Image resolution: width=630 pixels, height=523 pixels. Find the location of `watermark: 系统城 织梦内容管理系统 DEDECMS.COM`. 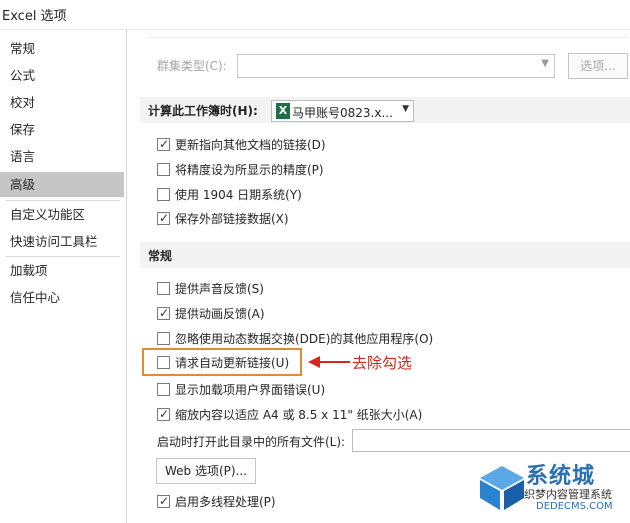

watermark: 系统城 织梦内容管理系统 DEDECMS.COM is located at coordinates (548, 489).